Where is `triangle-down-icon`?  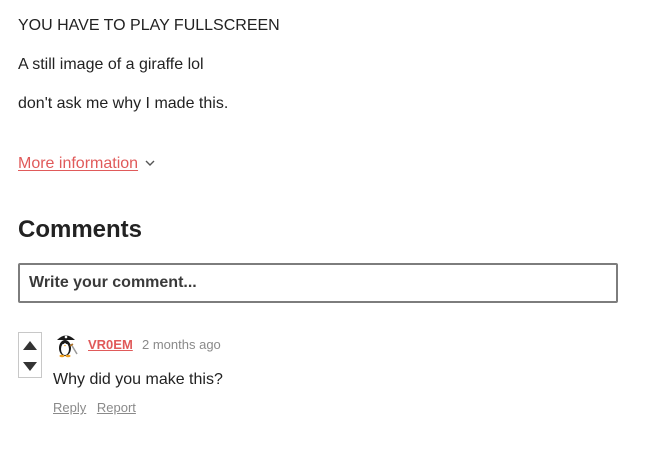 triangle-down-icon is located at coordinates (30, 366).